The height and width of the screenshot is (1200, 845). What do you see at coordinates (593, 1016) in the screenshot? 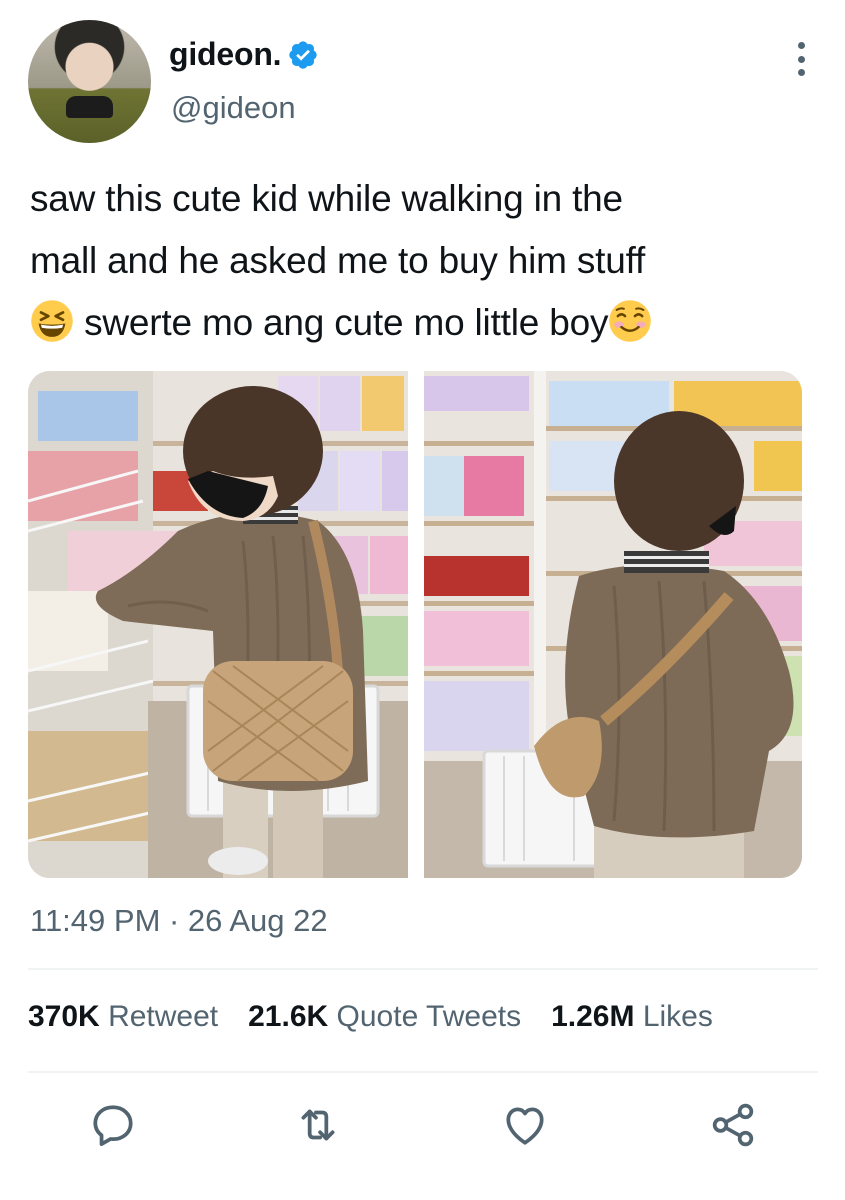
I see `likes-count: 1.26M` at bounding box center [593, 1016].